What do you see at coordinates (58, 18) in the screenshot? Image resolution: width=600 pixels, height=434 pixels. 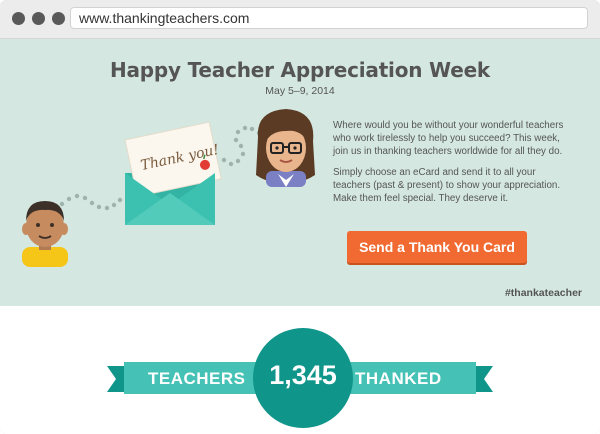 I see `window-maximize-dot-icon` at bounding box center [58, 18].